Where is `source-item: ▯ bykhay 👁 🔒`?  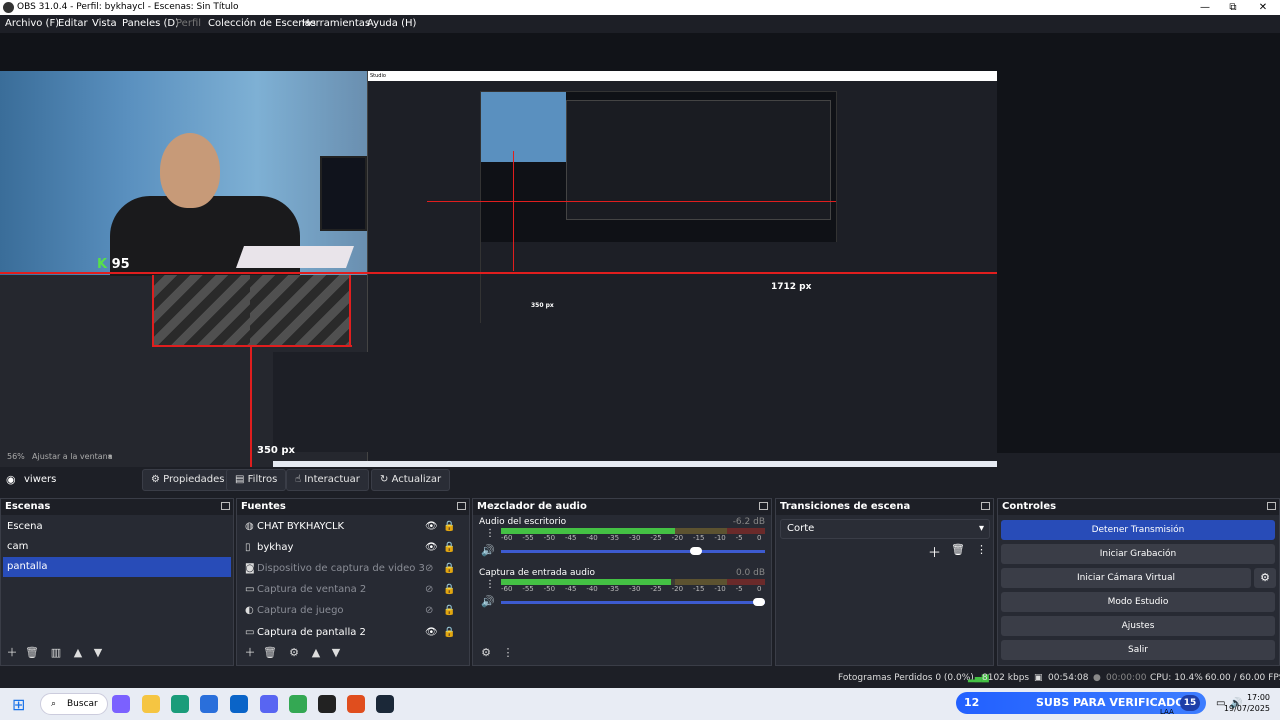 source-item: ▯ bykhay 👁 🔒 is located at coordinates (354, 548).